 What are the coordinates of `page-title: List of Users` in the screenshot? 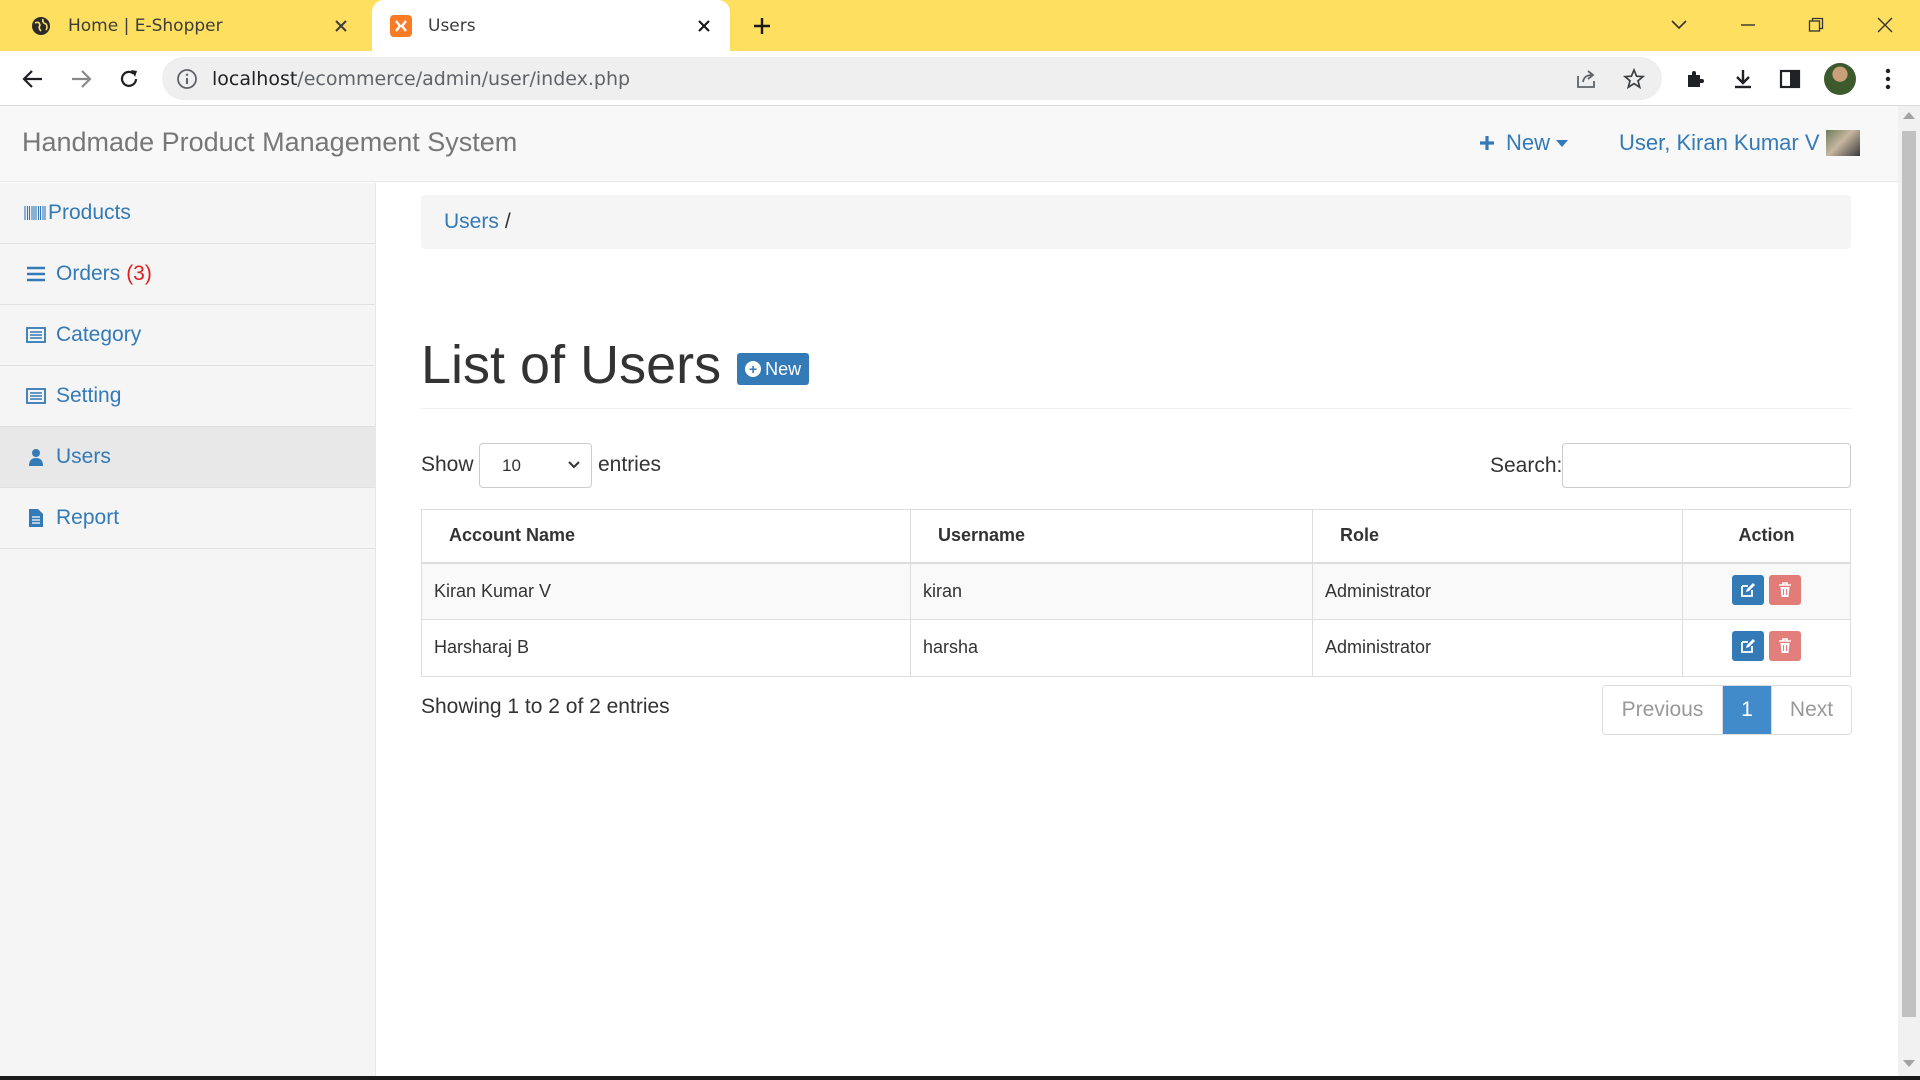 It's located at (571, 365).